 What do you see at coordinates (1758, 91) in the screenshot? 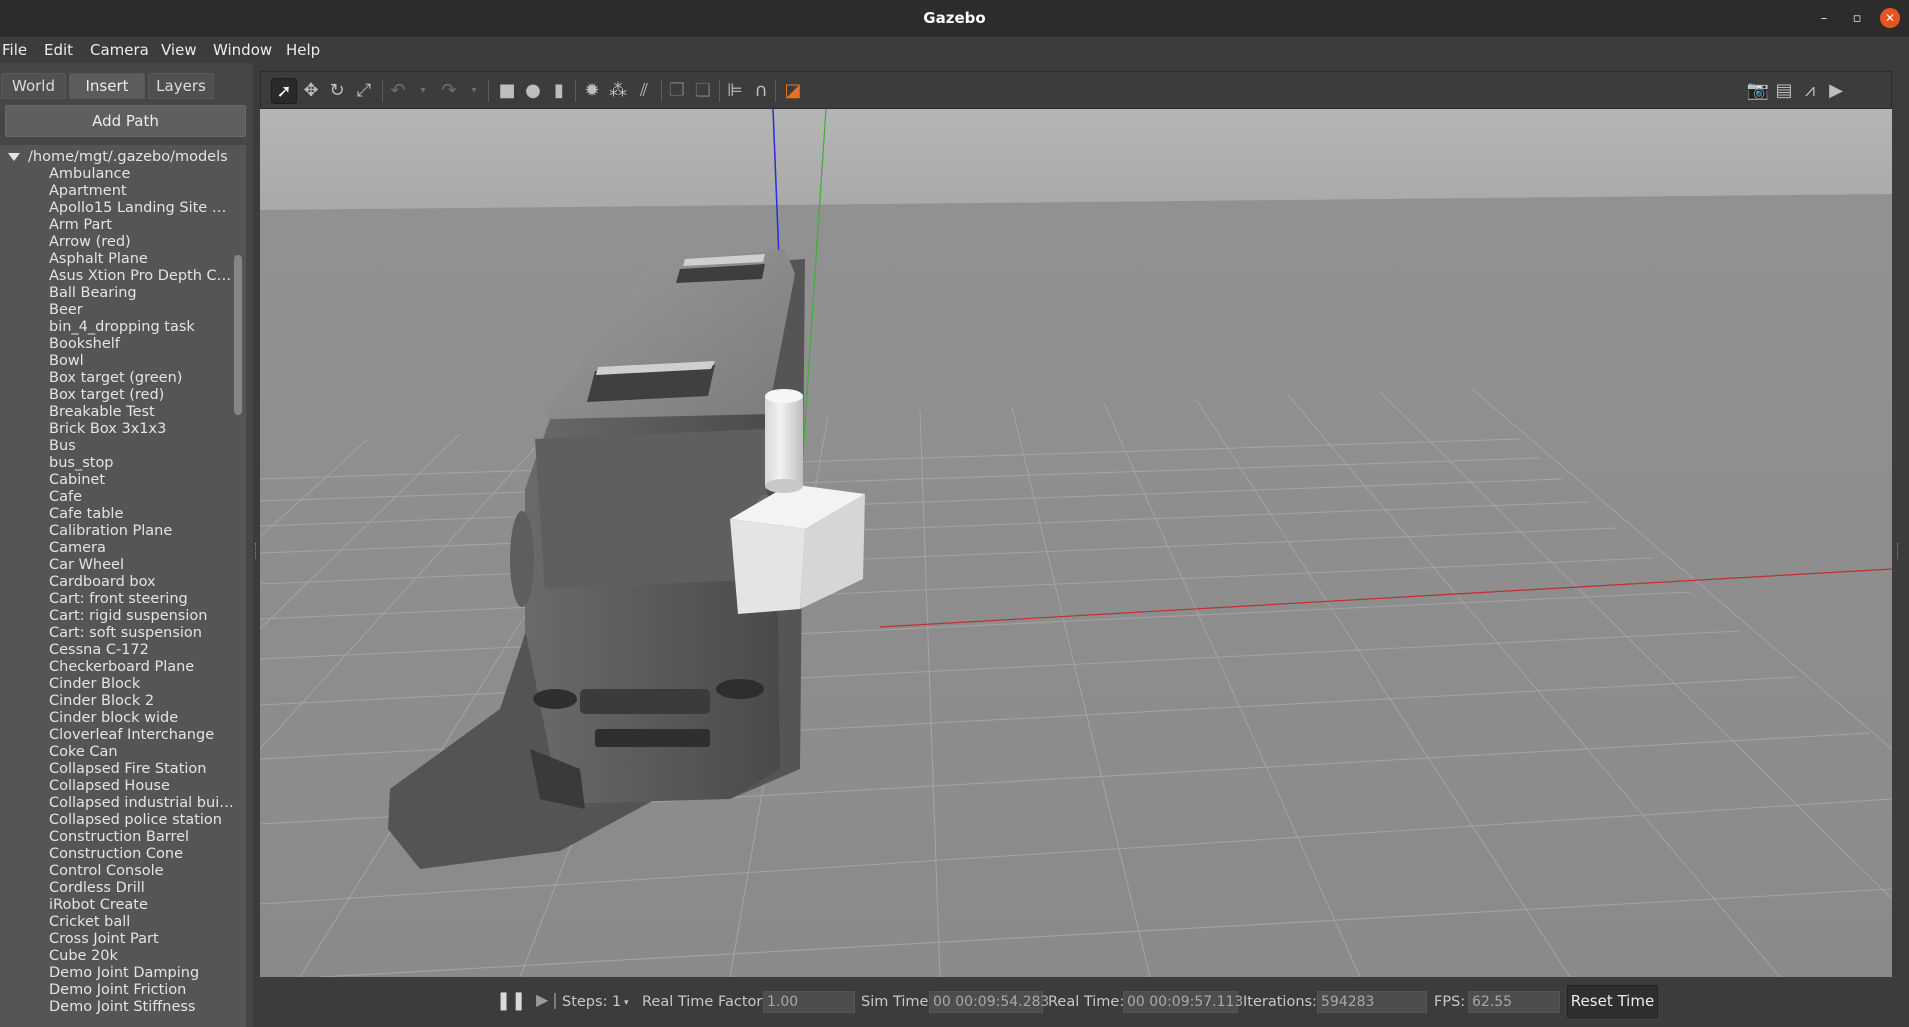
I see `screenshot-icon: 📷` at bounding box center [1758, 91].